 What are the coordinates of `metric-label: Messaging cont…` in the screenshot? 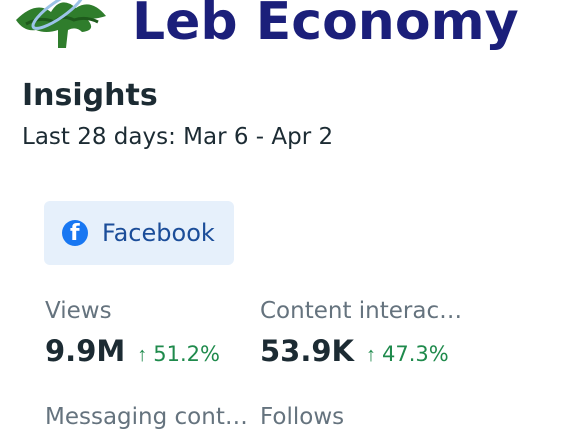 It's located at (146, 417).